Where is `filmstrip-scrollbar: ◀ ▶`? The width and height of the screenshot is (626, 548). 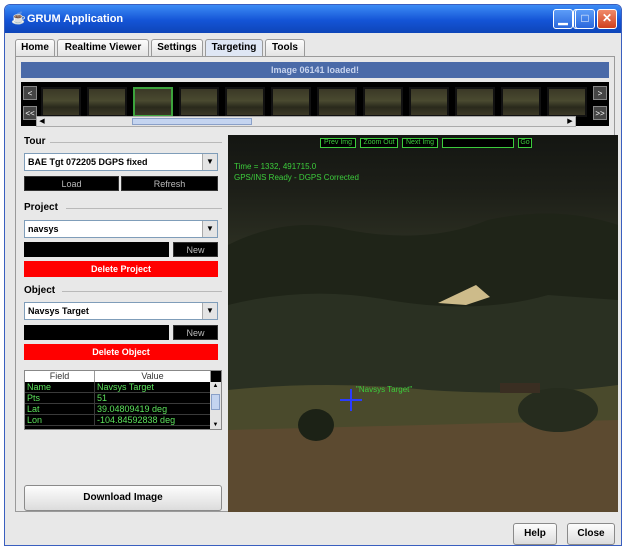
filmstrip-scrollbar: ◀ ▶ is located at coordinates (306, 121).